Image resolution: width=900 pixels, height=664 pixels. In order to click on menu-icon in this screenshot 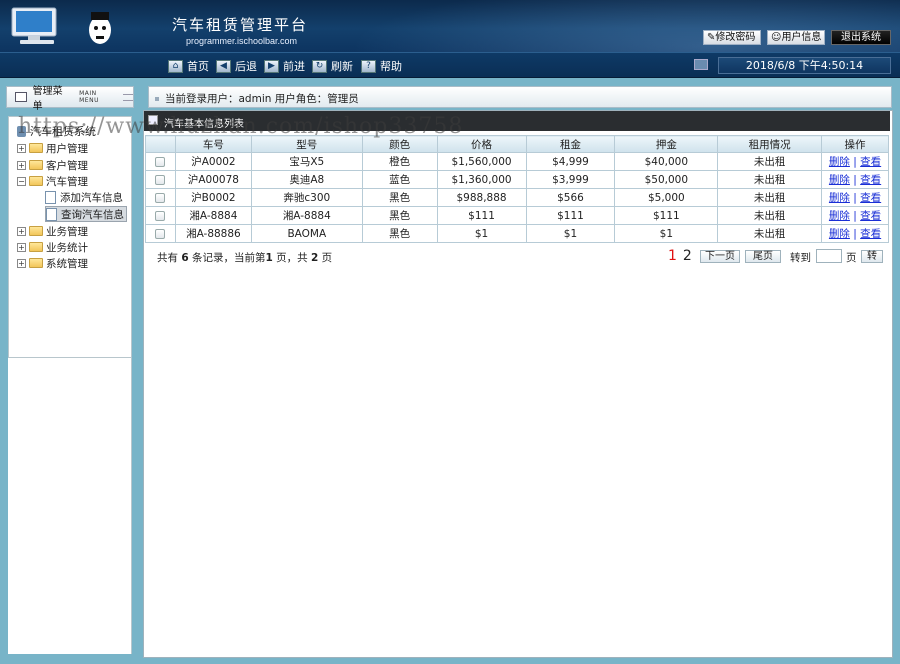, I will do `click(21, 97)`.